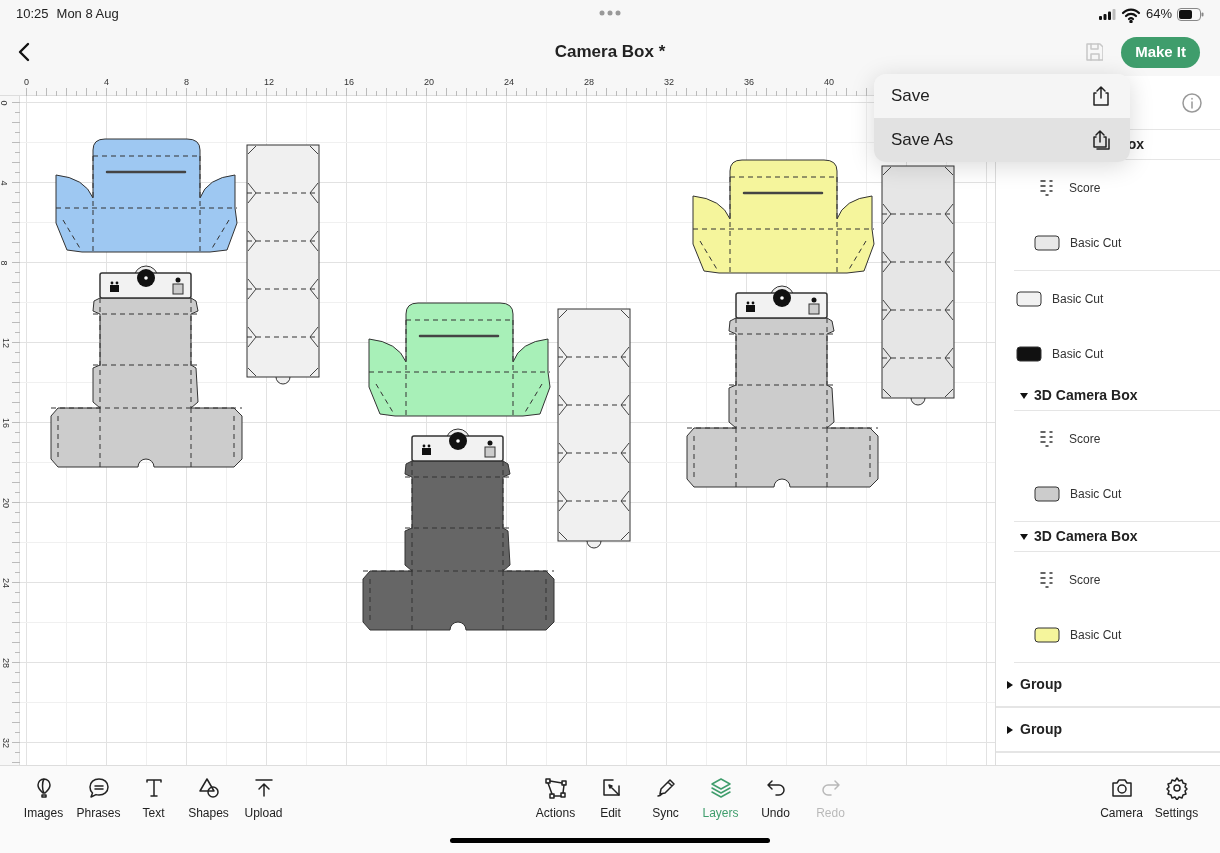 The height and width of the screenshot is (853, 1220). I want to click on toolbar-button: Actions, so click(555, 799).